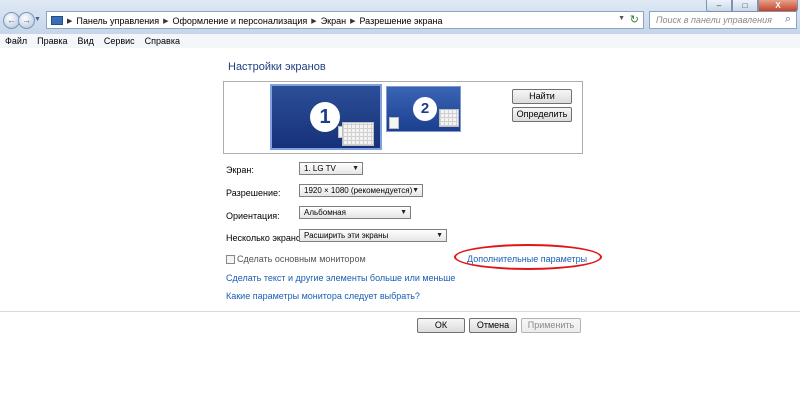 The image size is (800, 408). I want to click on resolution-select: 1920 × 1080 (рекомендуется) ▼, so click(361, 190).